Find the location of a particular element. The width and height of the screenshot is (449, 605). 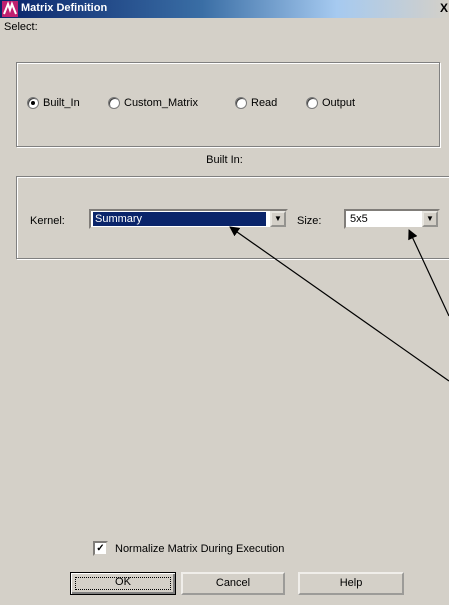

arrow-to-size is located at coordinates (428, 273).